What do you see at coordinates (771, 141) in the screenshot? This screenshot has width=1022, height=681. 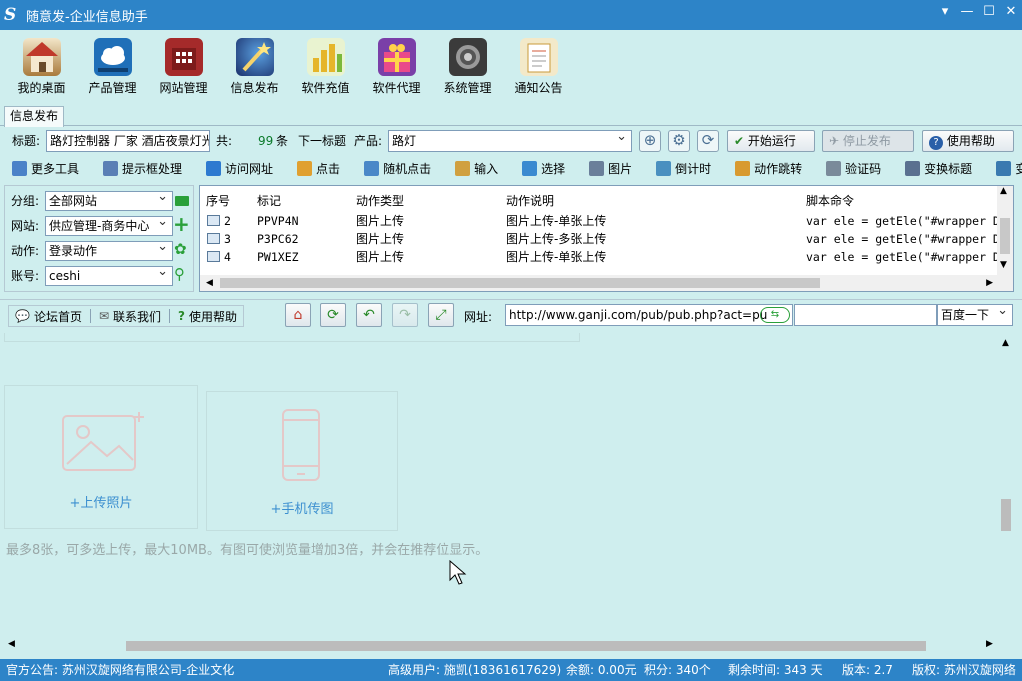 I see `start-run-button: ✔ 开始运行` at bounding box center [771, 141].